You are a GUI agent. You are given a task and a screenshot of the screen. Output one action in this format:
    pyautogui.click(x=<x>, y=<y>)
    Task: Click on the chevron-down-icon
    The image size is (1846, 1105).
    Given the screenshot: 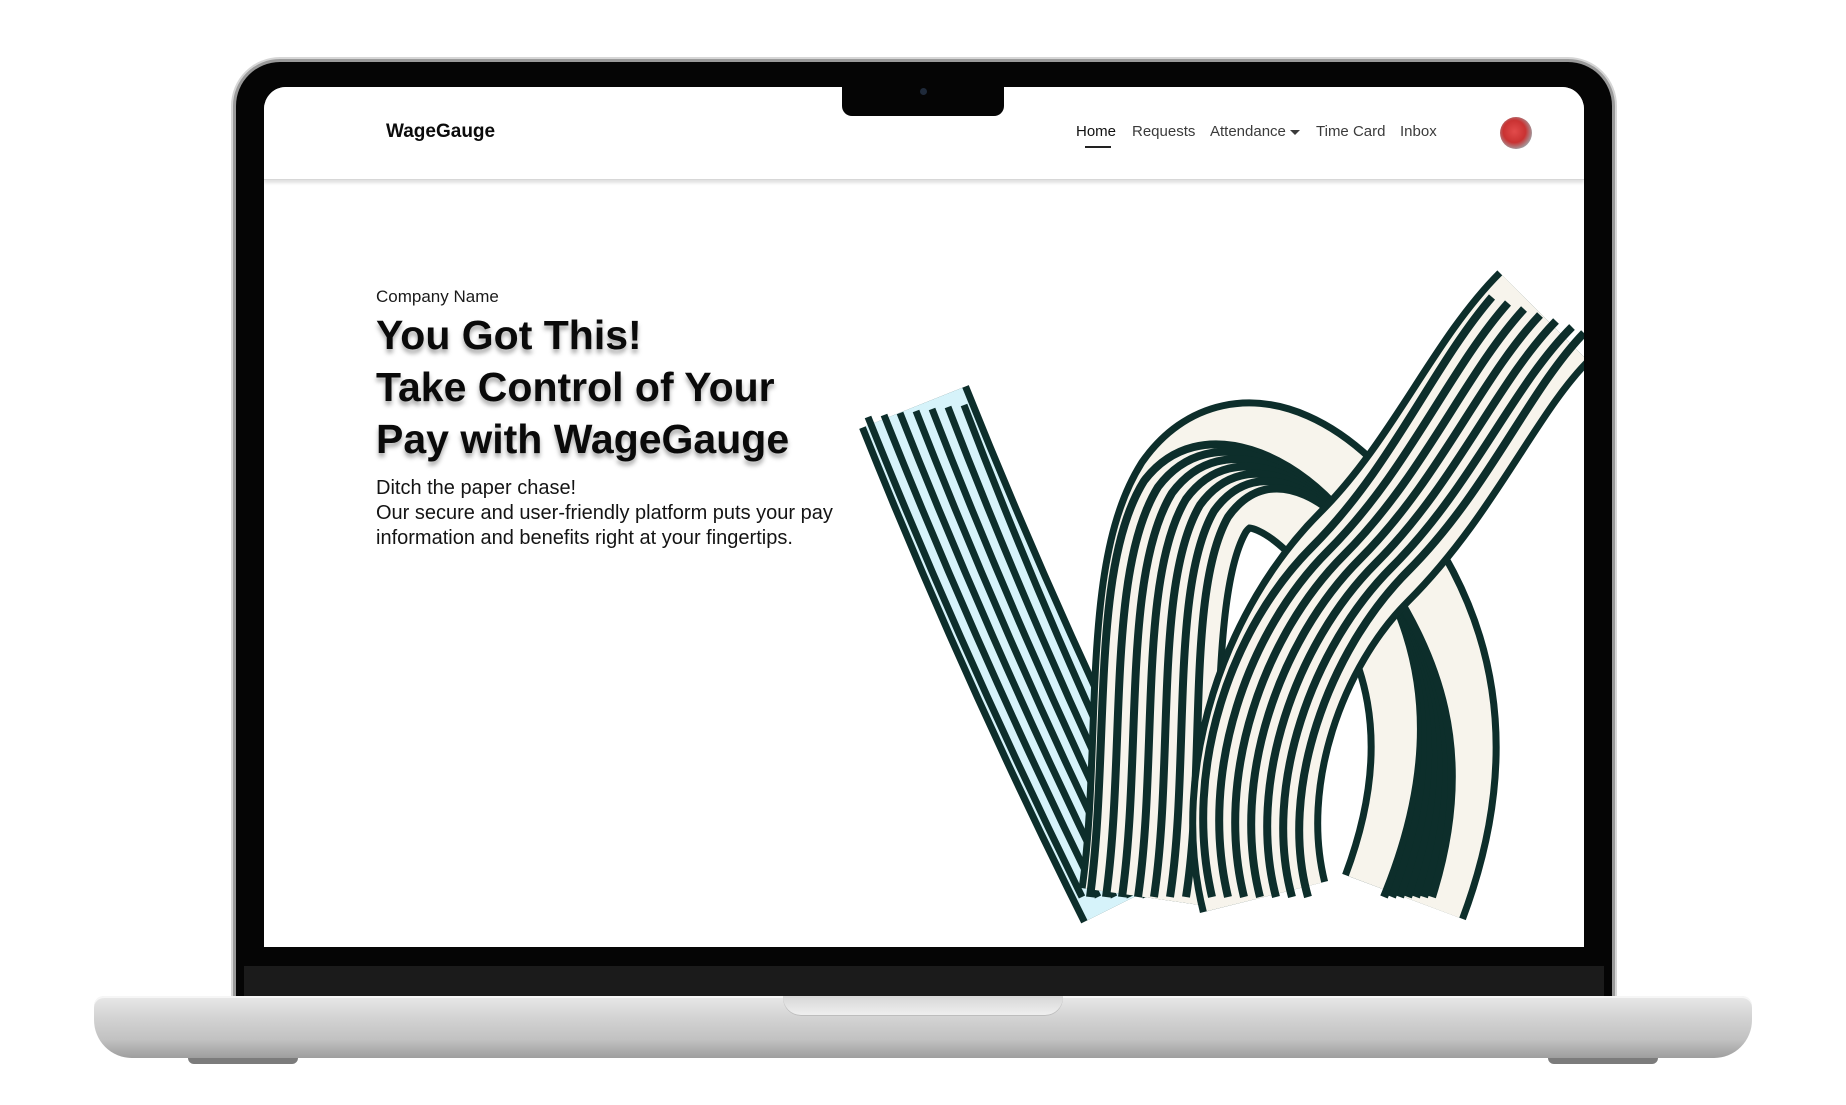 What is the action you would take?
    pyautogui.click(x=1295, y=132)
    